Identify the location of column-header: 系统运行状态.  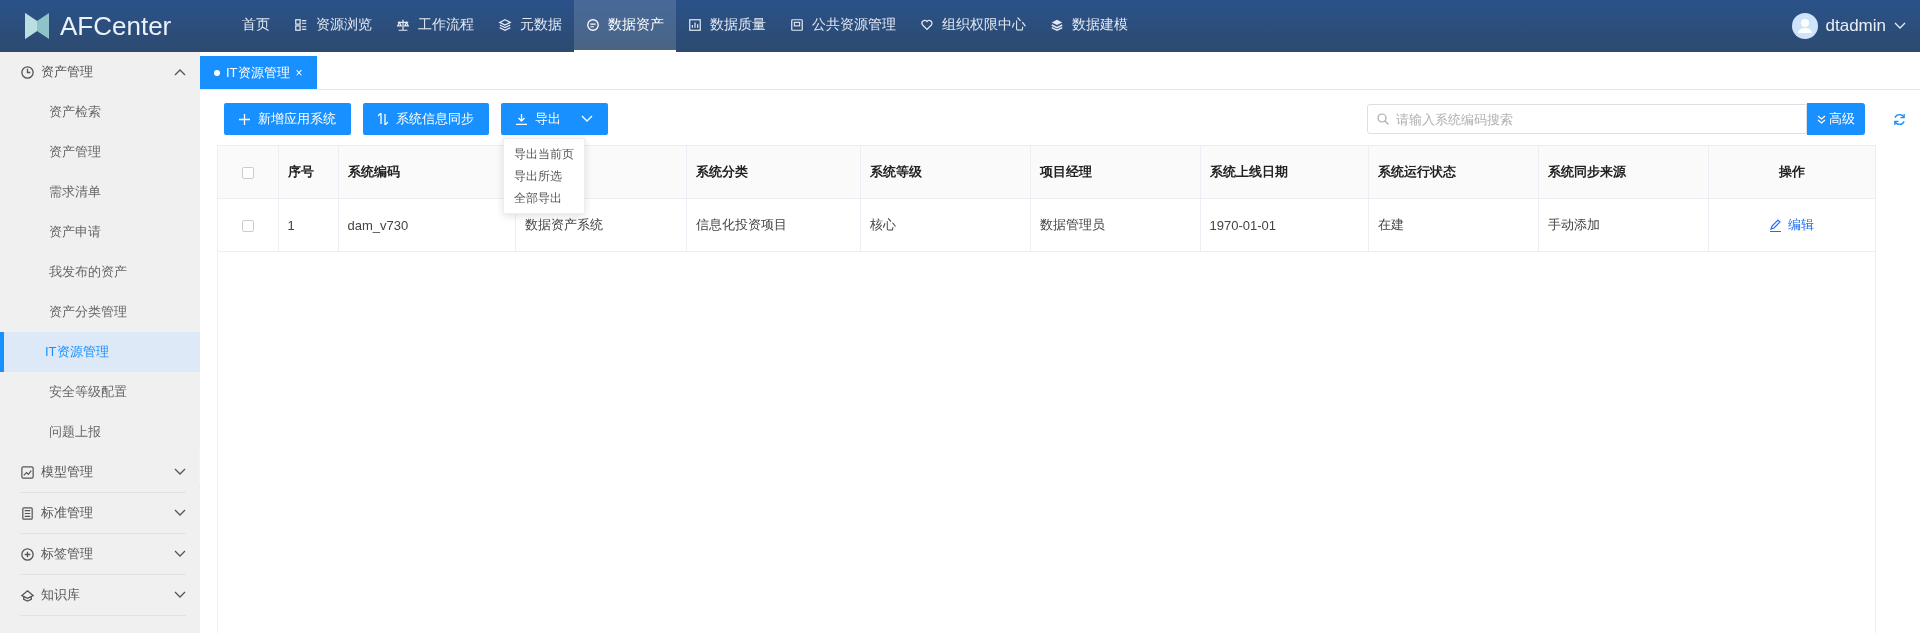
(1453, 172).